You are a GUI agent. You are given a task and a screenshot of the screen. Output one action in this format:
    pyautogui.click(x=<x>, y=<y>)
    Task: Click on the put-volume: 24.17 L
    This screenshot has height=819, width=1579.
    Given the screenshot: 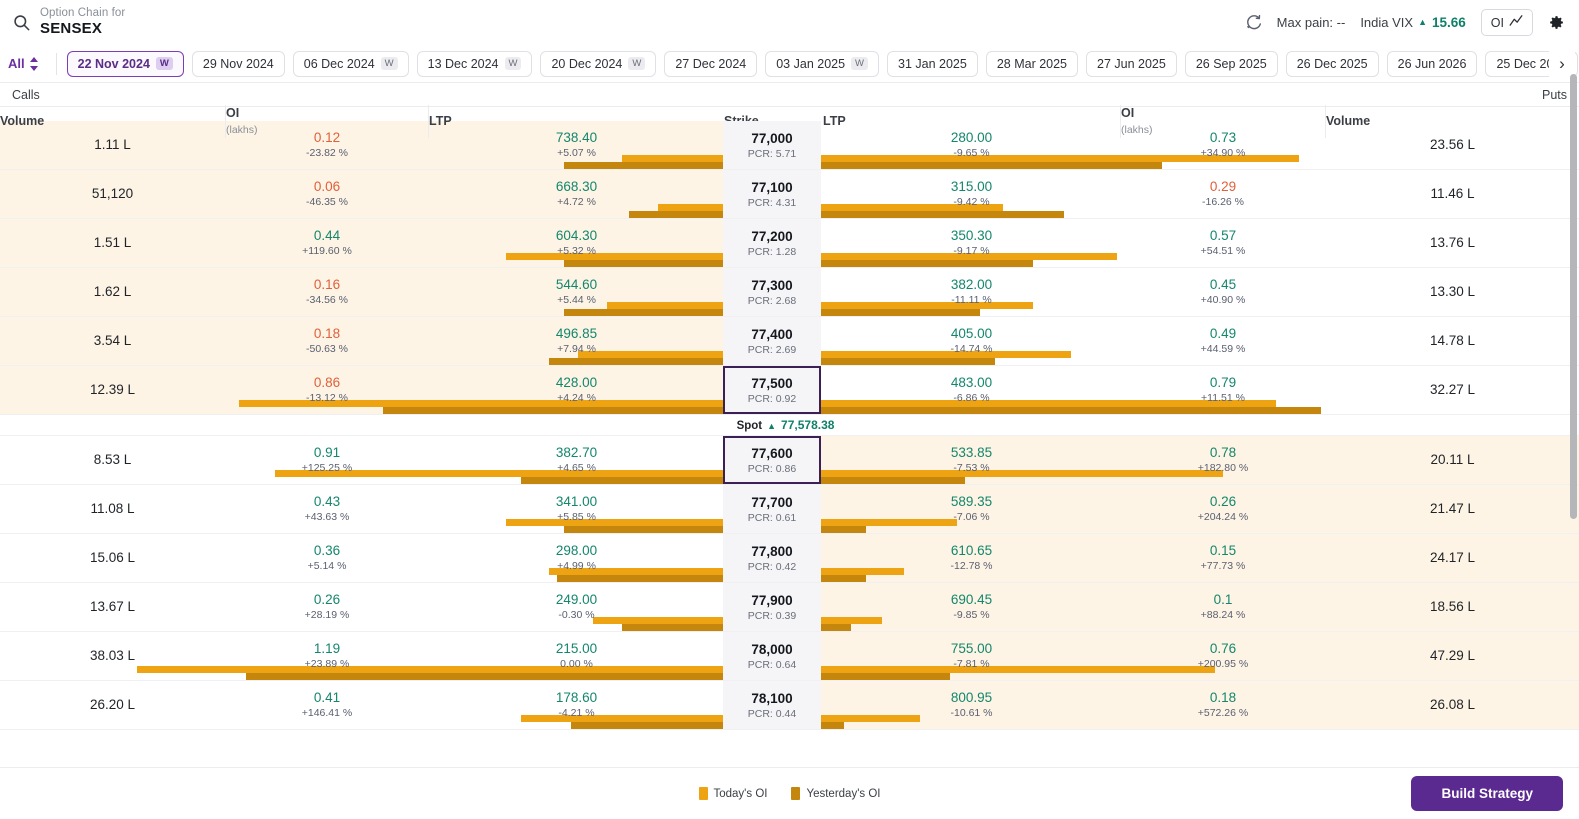 What is the action you would take?
    pyautogui.click(x=1452, y=558)
    